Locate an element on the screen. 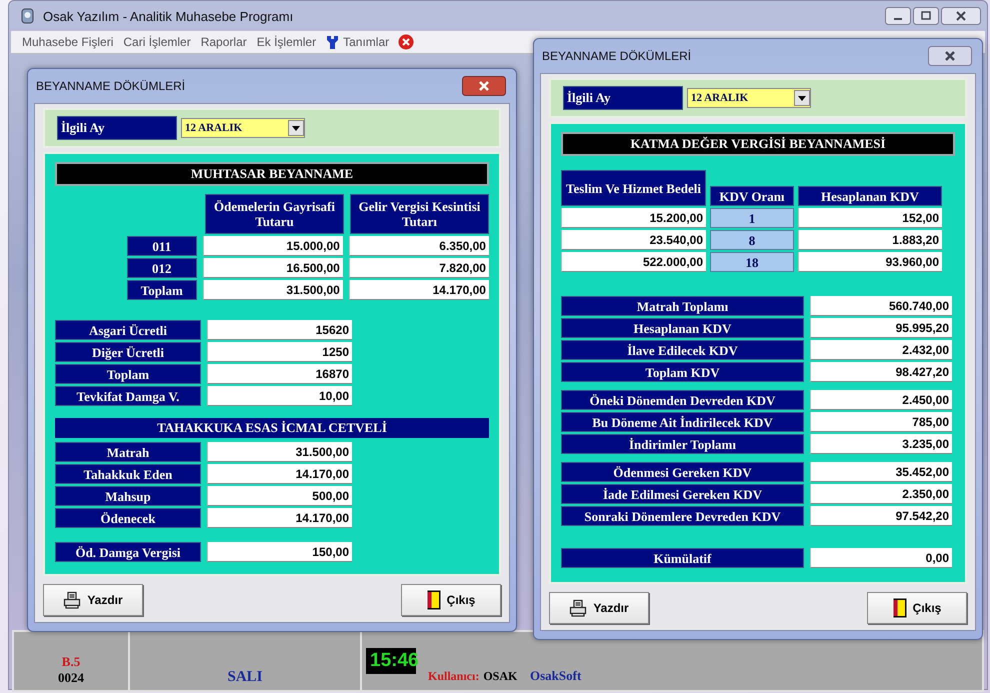 The width and height of the screenshot is (990, 693). value-field: 522.000,00 is located at coordinates (633, 262).